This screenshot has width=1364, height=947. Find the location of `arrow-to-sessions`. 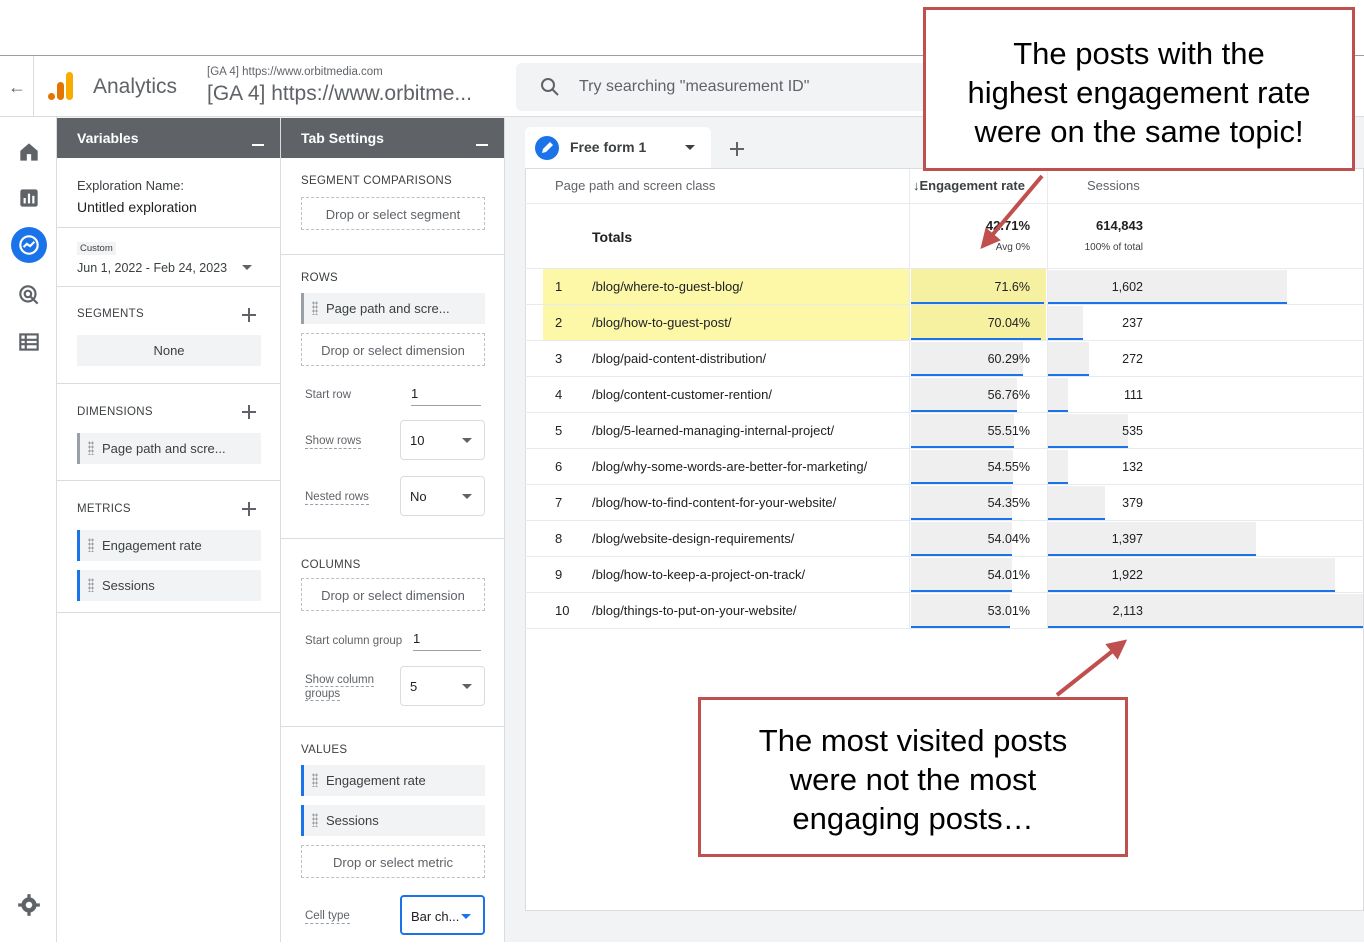

arrow-to-sessions is located at coordinates (1091, 668).